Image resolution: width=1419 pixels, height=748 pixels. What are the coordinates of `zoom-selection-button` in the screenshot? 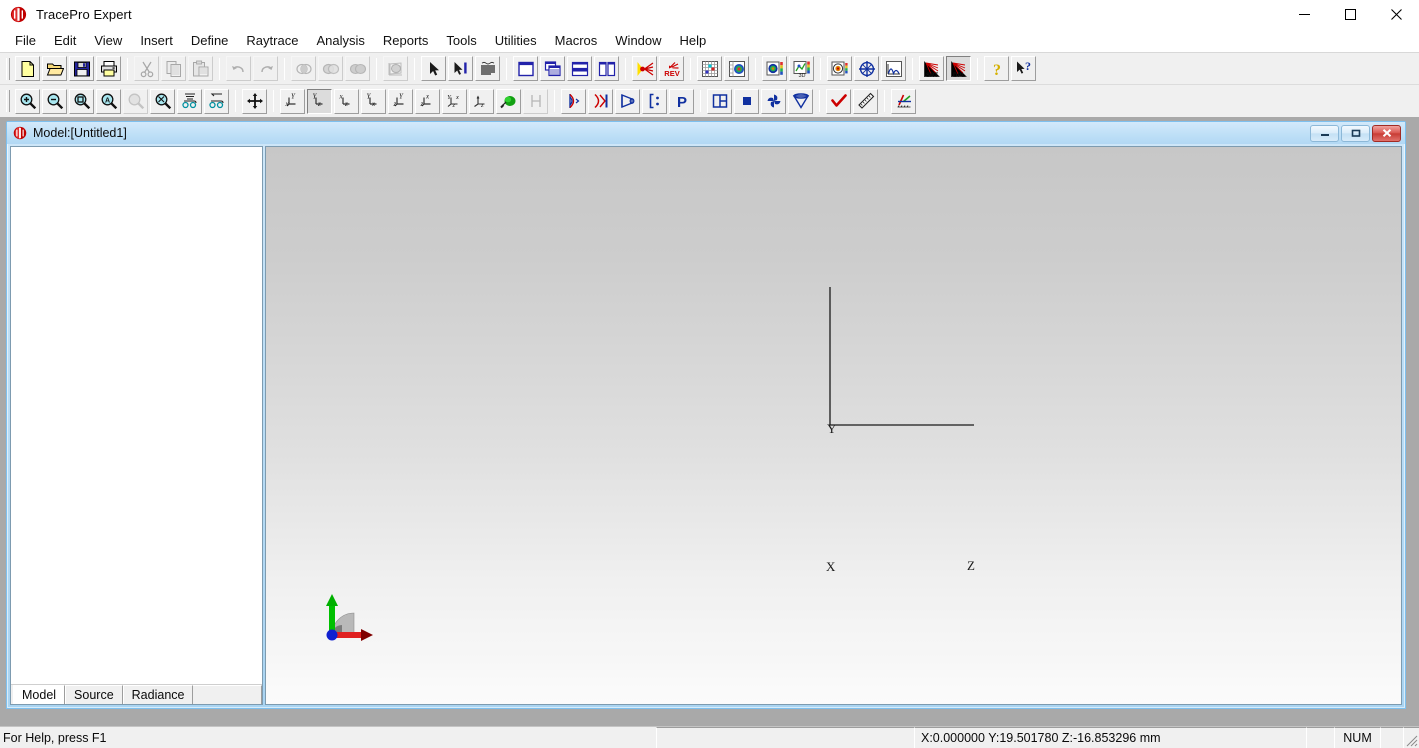 It's located at (162, 101).